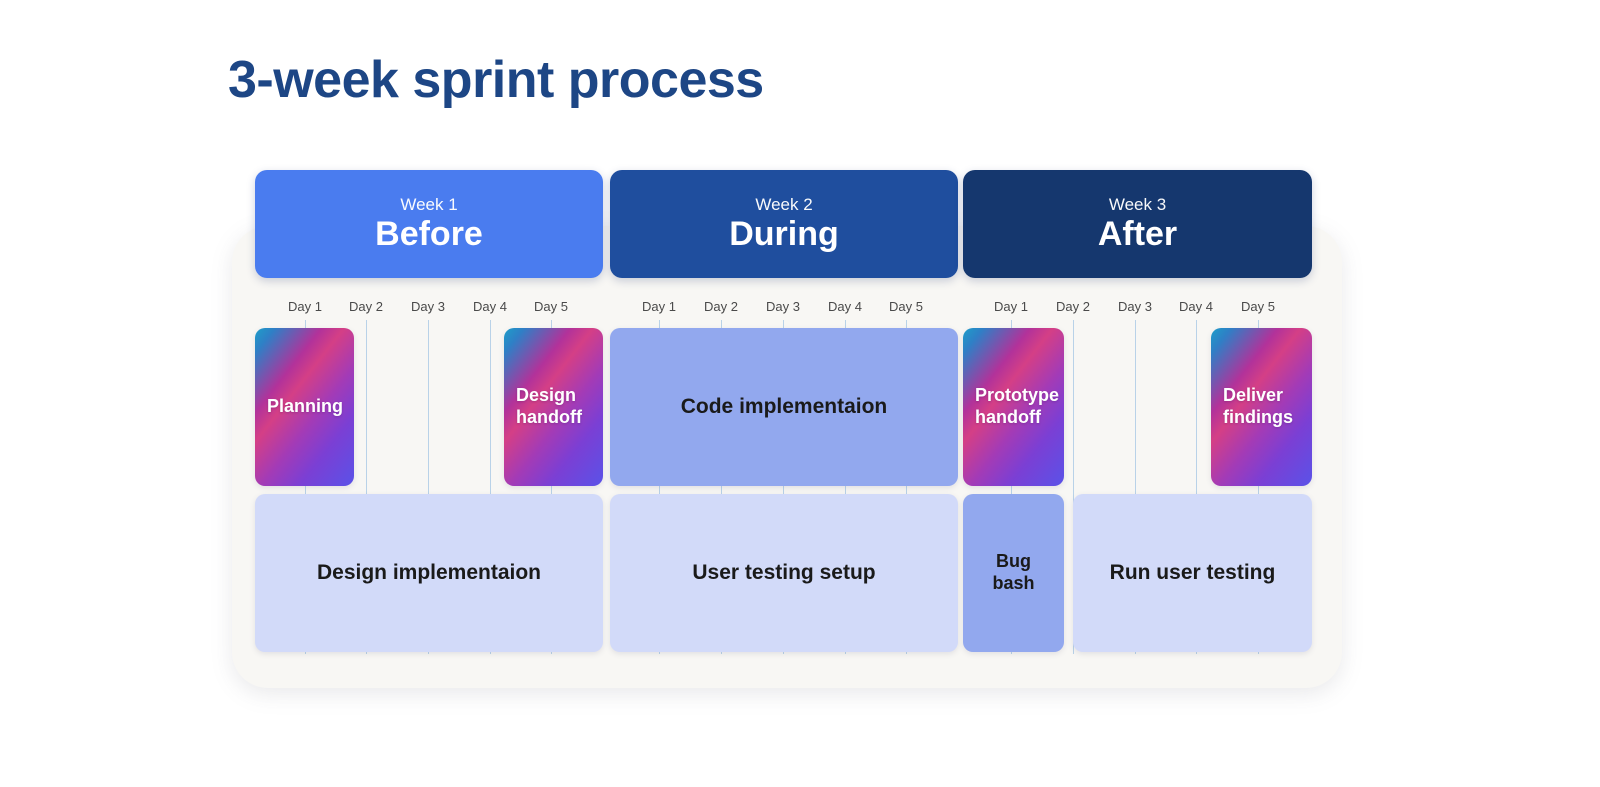 This screenshot has width=1600, height=787. What do you see at coordinates (784, 234) in the screenshot?
I see `week-phase-label: During` at bounding box center [784, 234].